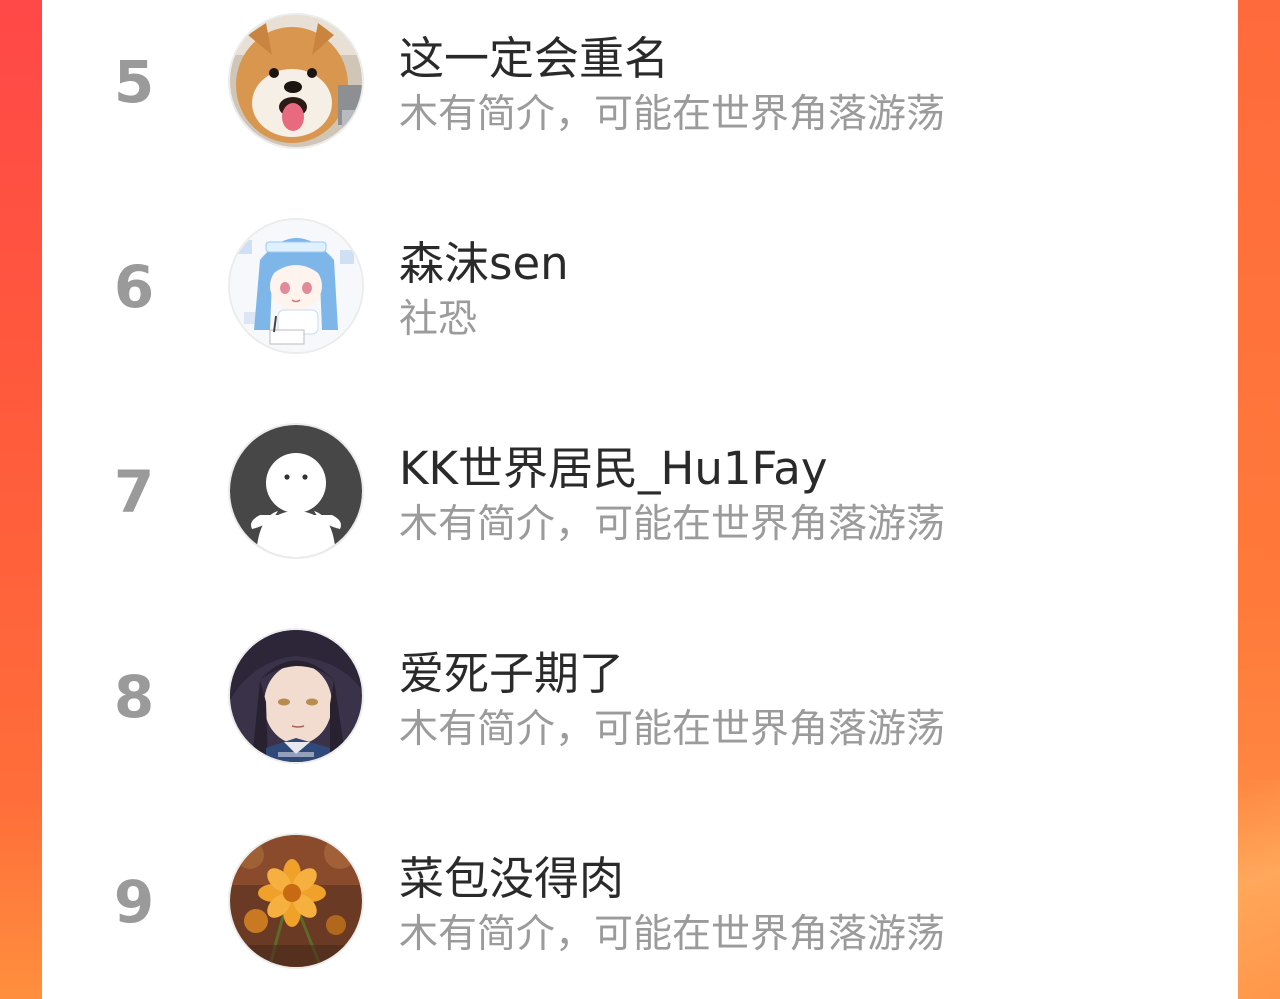 This screenshot has height=999, width=1280. I want to click on light-streak, so click(1259, 889).